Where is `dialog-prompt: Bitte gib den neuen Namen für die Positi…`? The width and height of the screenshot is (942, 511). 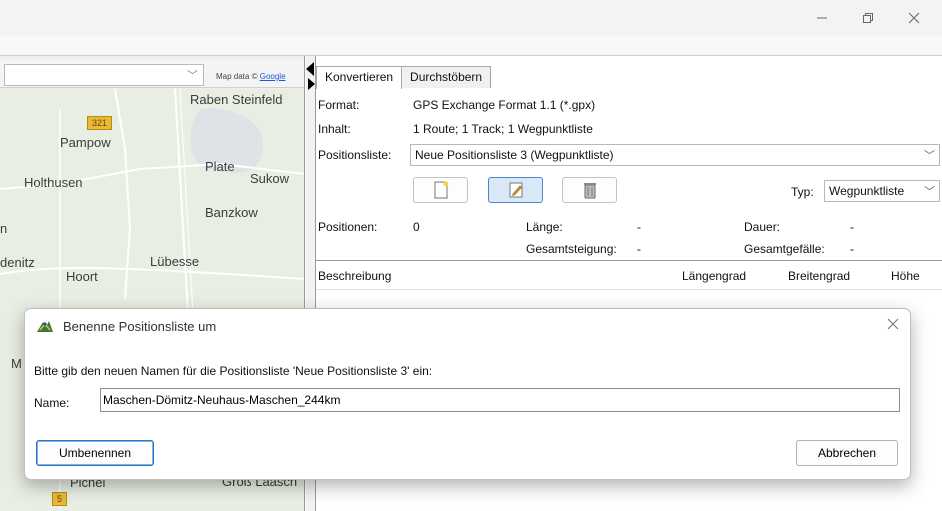
dialog-prompt: Bitte gib den neuen Namen für die Positi… is located at coordinates (233, 371).